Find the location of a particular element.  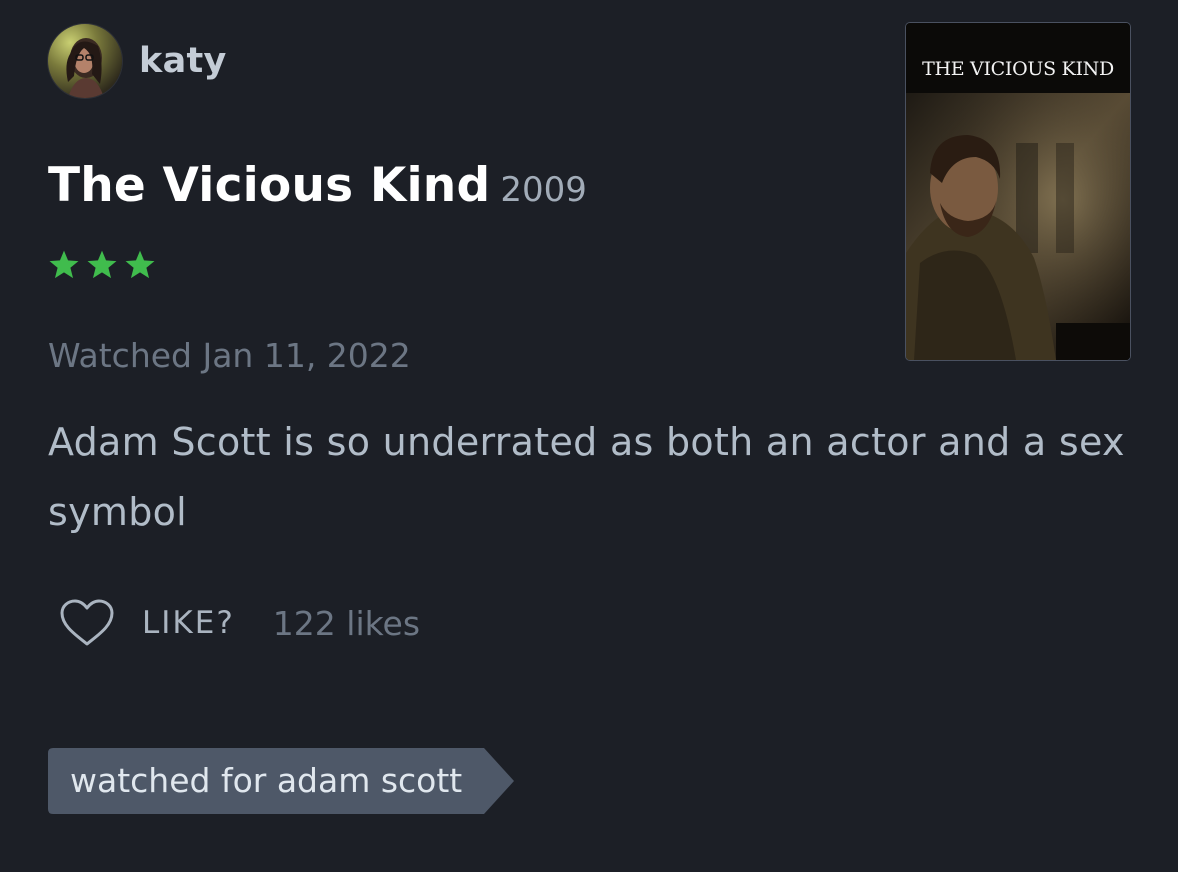

tag-label: watched for adam scott is located at coordinates (255, 781).